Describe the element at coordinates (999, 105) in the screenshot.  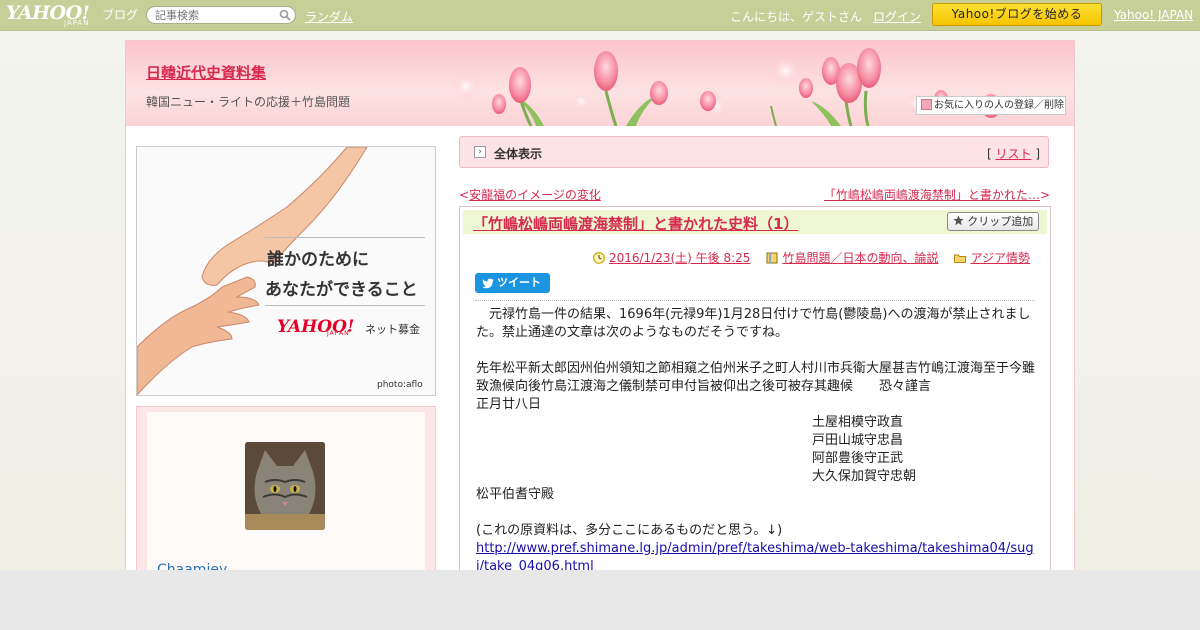
I see `favorite-register-label: お気に入りの人の登録／削除` at that location.